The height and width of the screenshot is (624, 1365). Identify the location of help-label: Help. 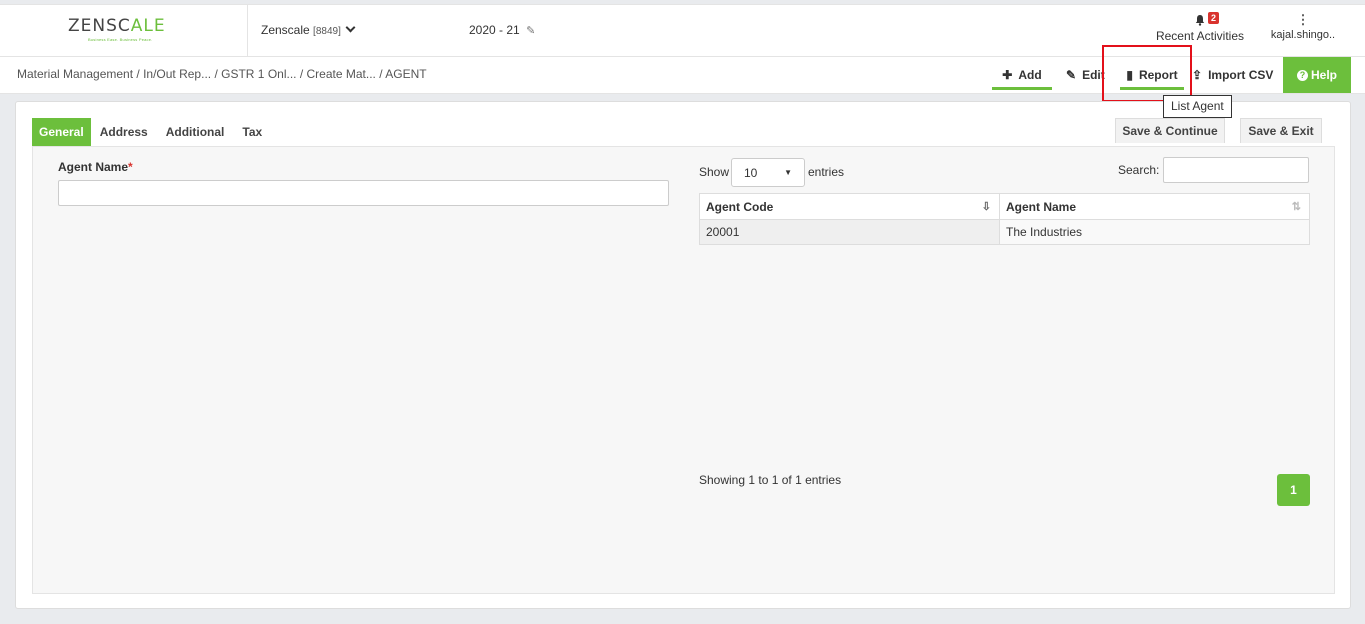
(1323, 75).